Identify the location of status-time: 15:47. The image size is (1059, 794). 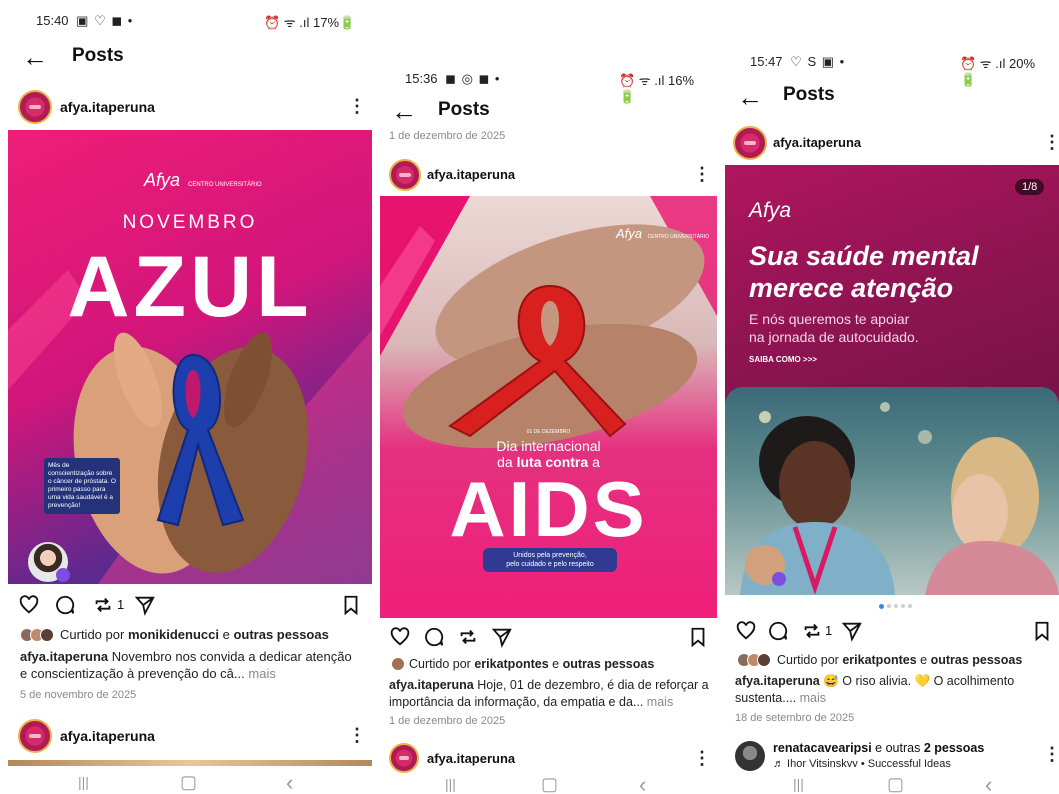
(766, 61).